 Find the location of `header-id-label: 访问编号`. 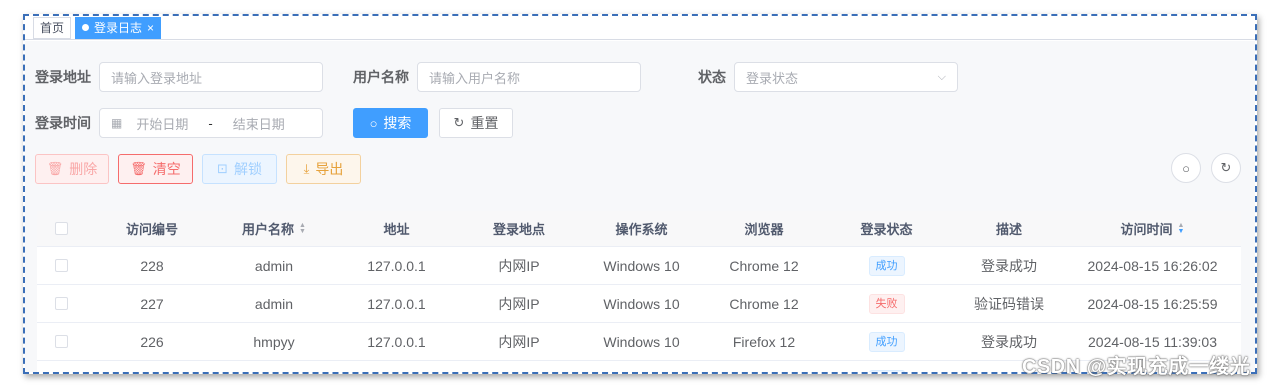

header-id-label: 访问编号 is located at coordinates (151, 229).